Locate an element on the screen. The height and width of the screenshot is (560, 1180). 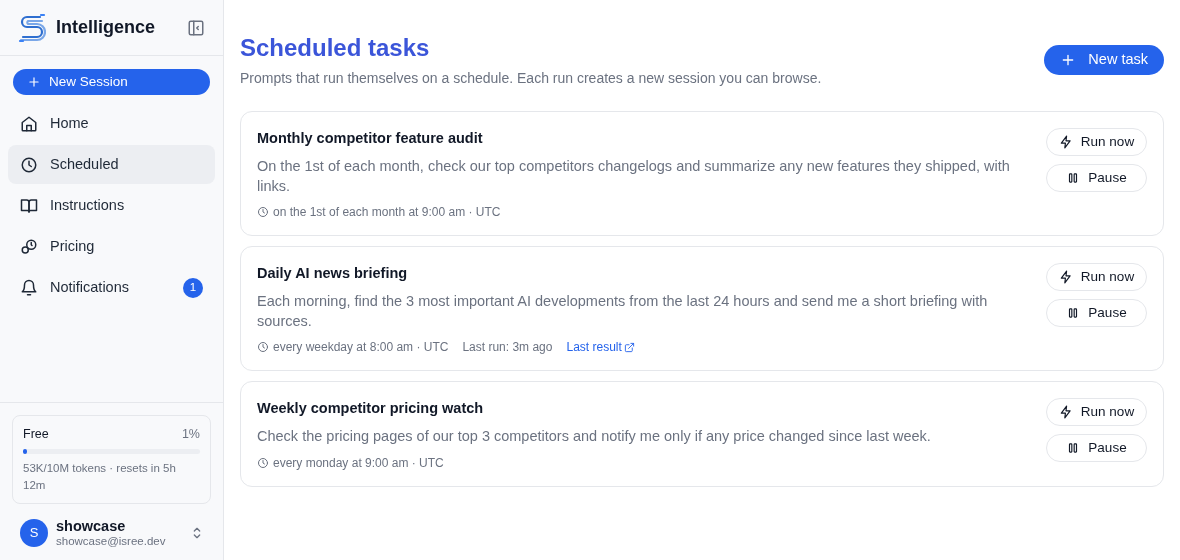
task-description: Check the pricing pages of our top 3 competitors and notify me only if any price changed since last week. is located at coordinates (594, 437).